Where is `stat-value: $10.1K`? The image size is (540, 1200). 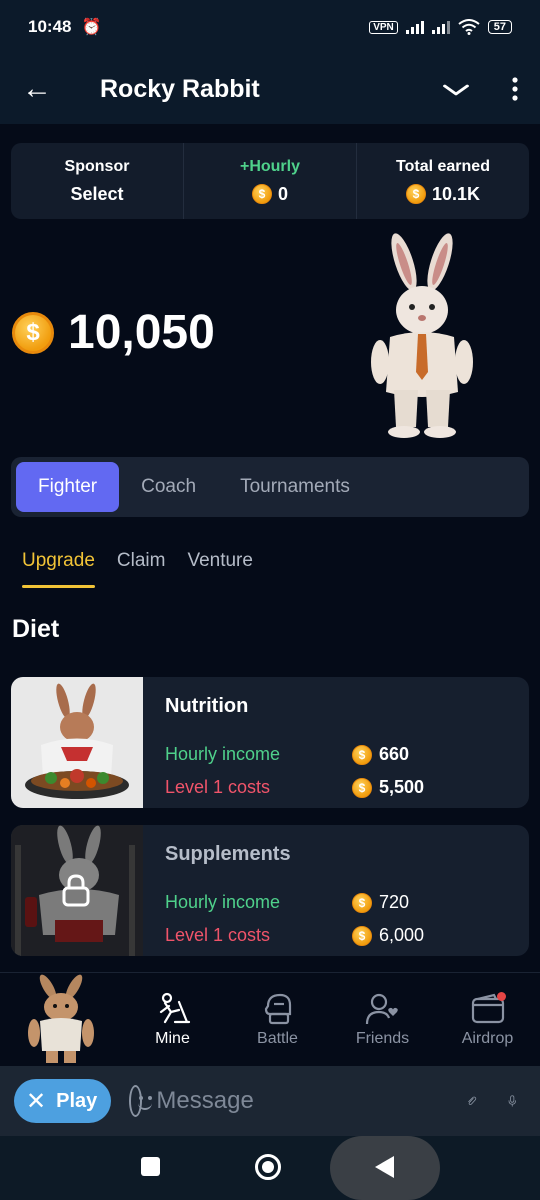 stat-value: $10.1K is located at coordinates (443, 194).